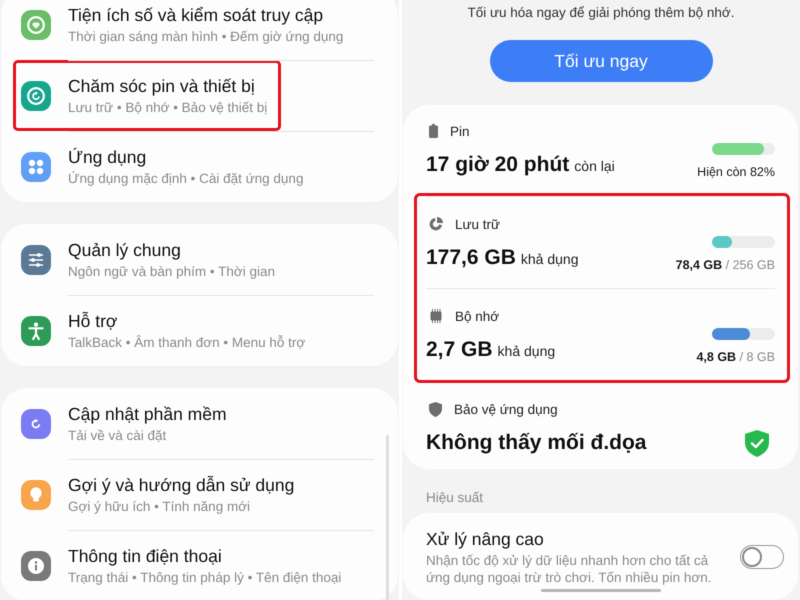 The width and height of the screenshot is (800, 600). What do you see at coordinates (187, 321) in the screenshot?
I see `item-title: Hỗ trợ` at bounding box center [187, 321].